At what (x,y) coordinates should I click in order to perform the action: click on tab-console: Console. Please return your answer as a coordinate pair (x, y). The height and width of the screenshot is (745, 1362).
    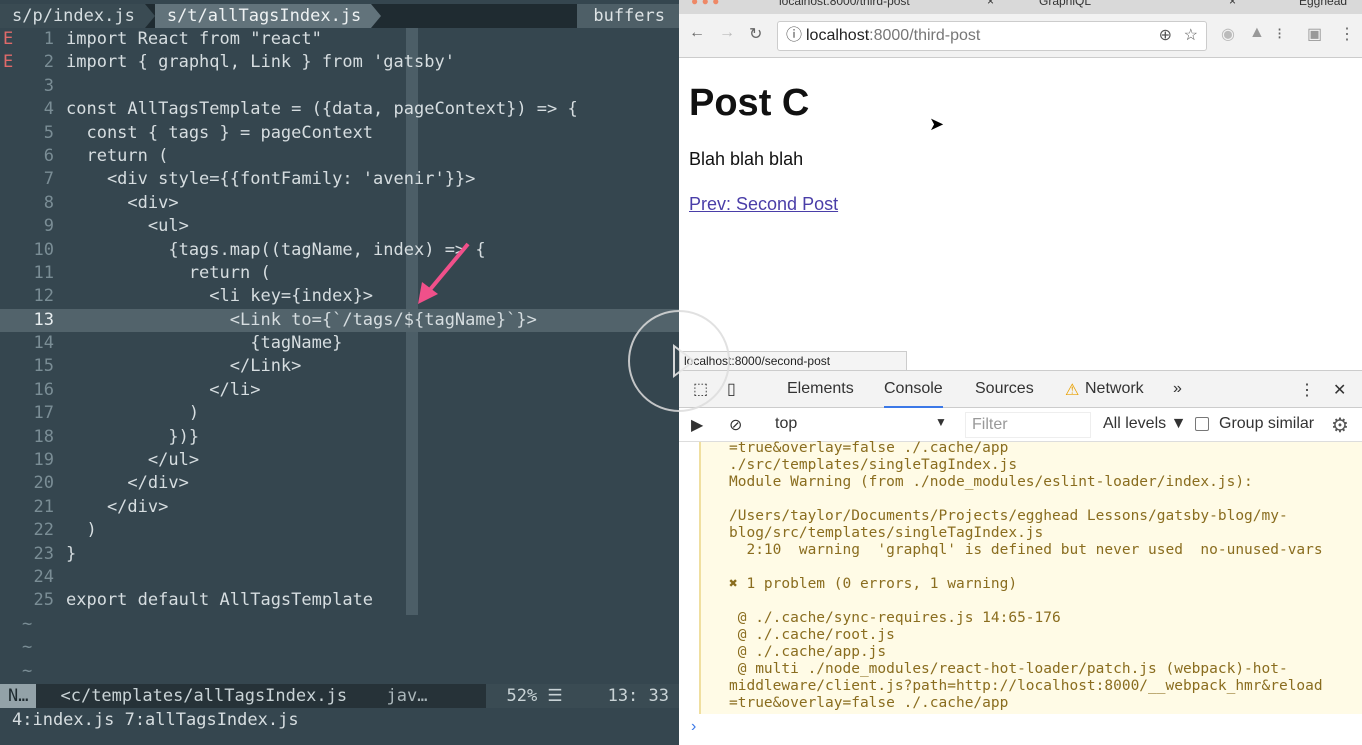
    Looking at the image, I should click on (913, 394).